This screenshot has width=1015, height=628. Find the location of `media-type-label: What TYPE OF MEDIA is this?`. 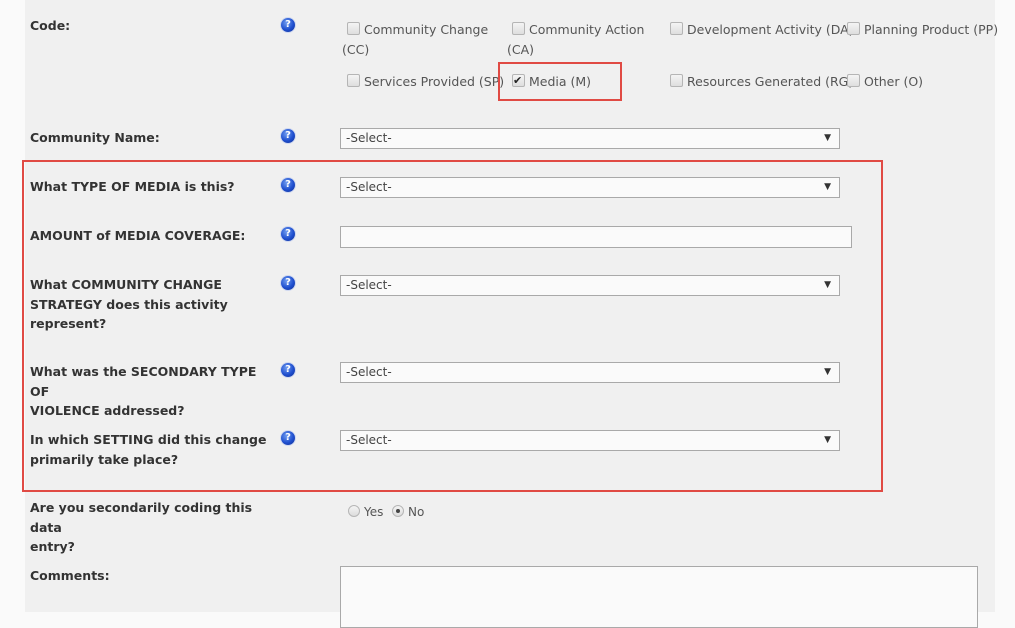

media-type-label: What TYPE OF MEDIA is this? is located at coordinates (132, 186).